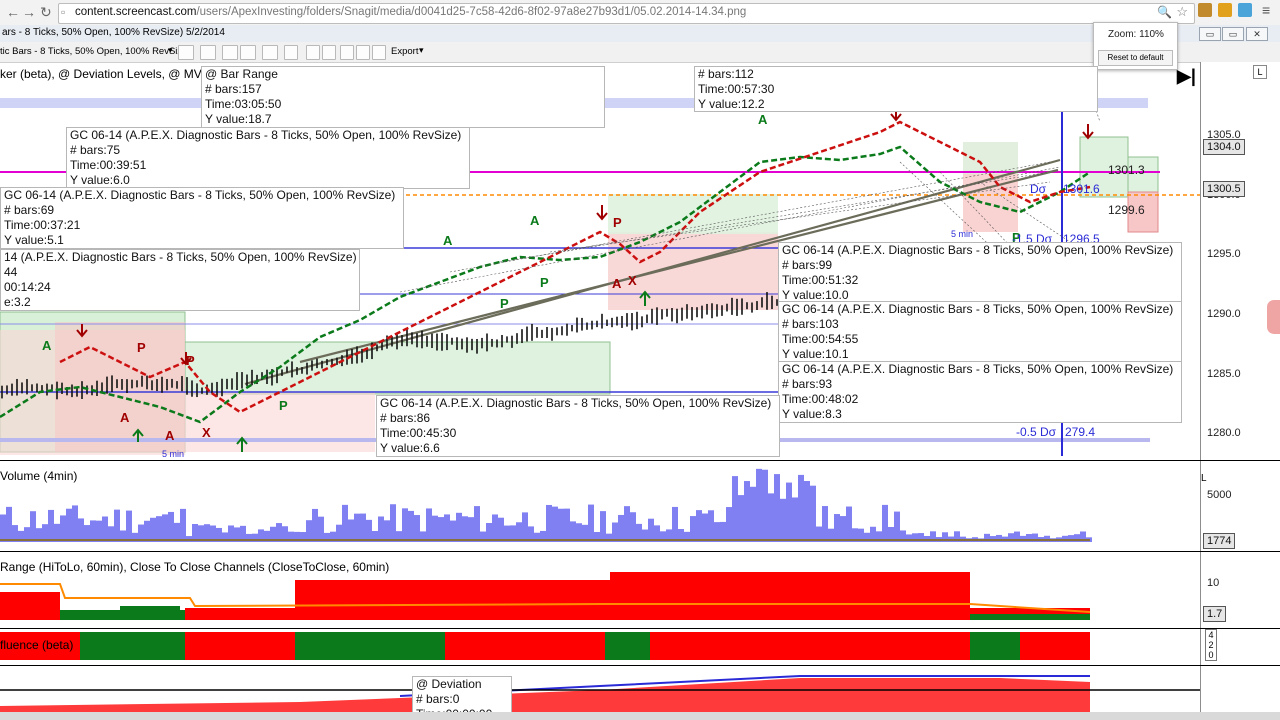  I want to click on forward-icon: →, so click(29, 12).